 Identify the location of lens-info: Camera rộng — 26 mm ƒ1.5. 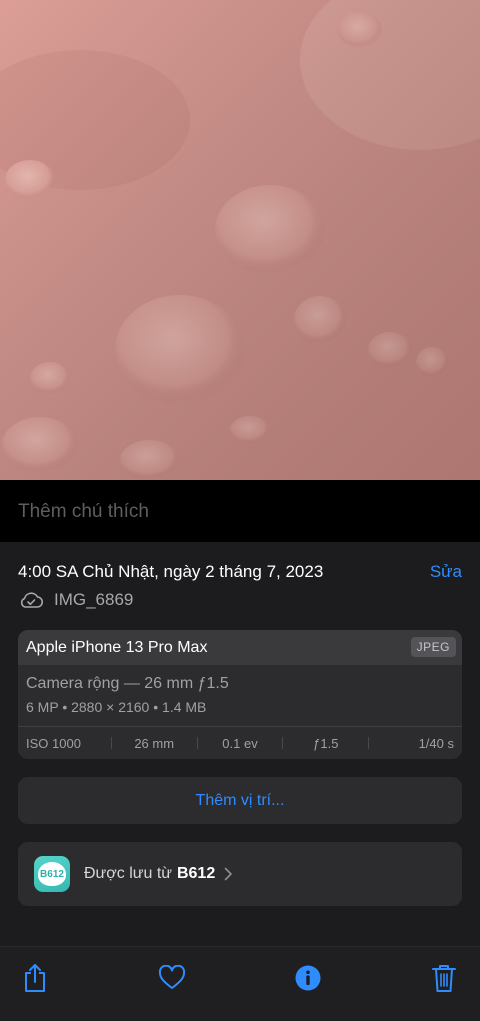
(127, 683).